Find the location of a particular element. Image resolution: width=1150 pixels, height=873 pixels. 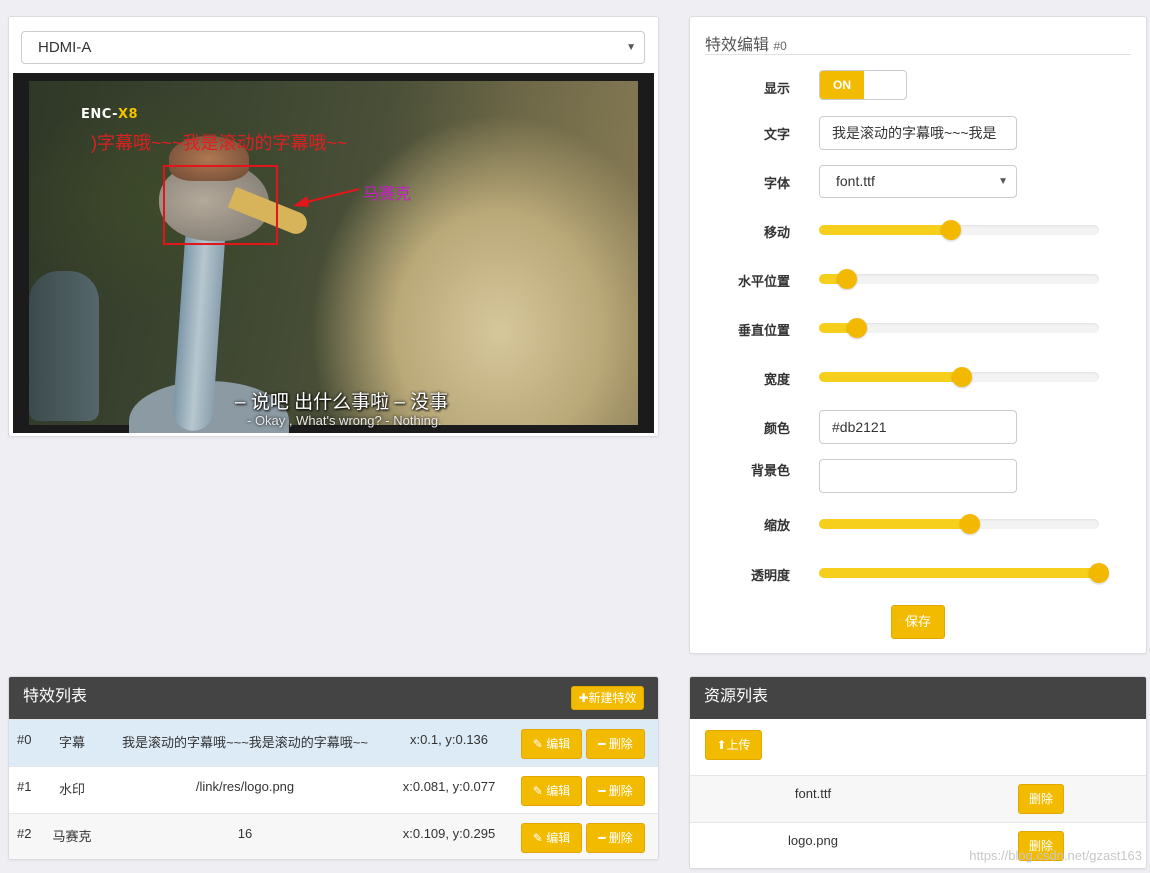

effect-type: 马赛克 is located at coordinates (72, 836).